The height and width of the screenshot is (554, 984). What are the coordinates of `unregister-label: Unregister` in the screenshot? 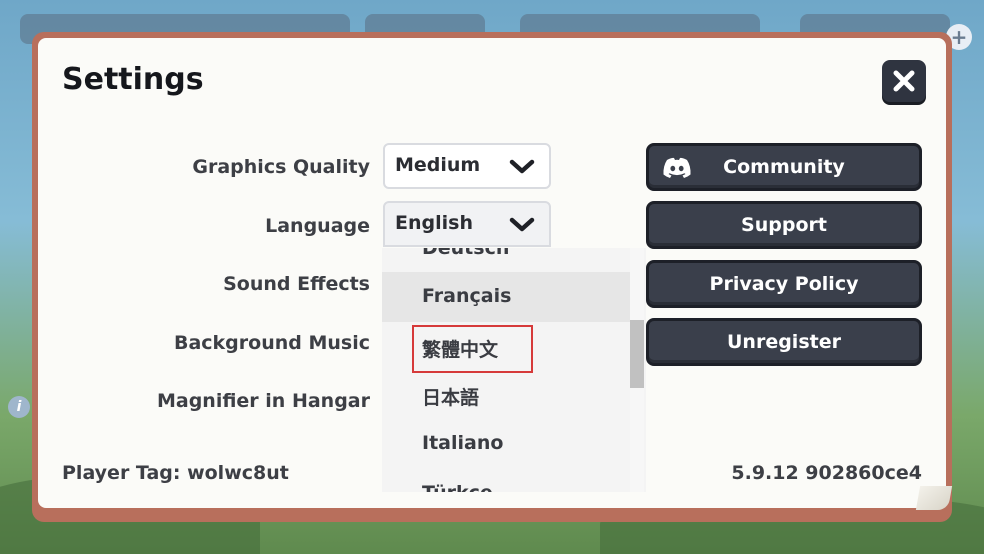 It's located at (784, 342).